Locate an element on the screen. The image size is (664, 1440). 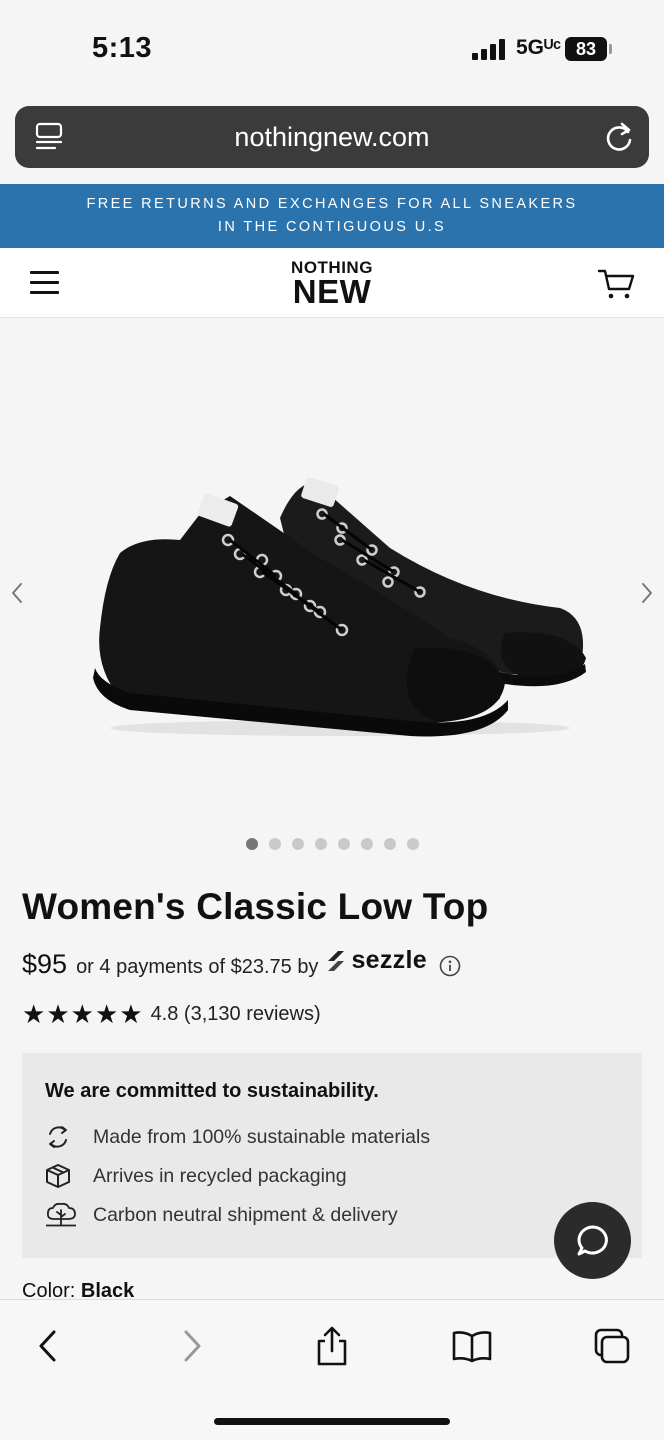
forward-arrow-icon is located at coordinates (192, 1346).